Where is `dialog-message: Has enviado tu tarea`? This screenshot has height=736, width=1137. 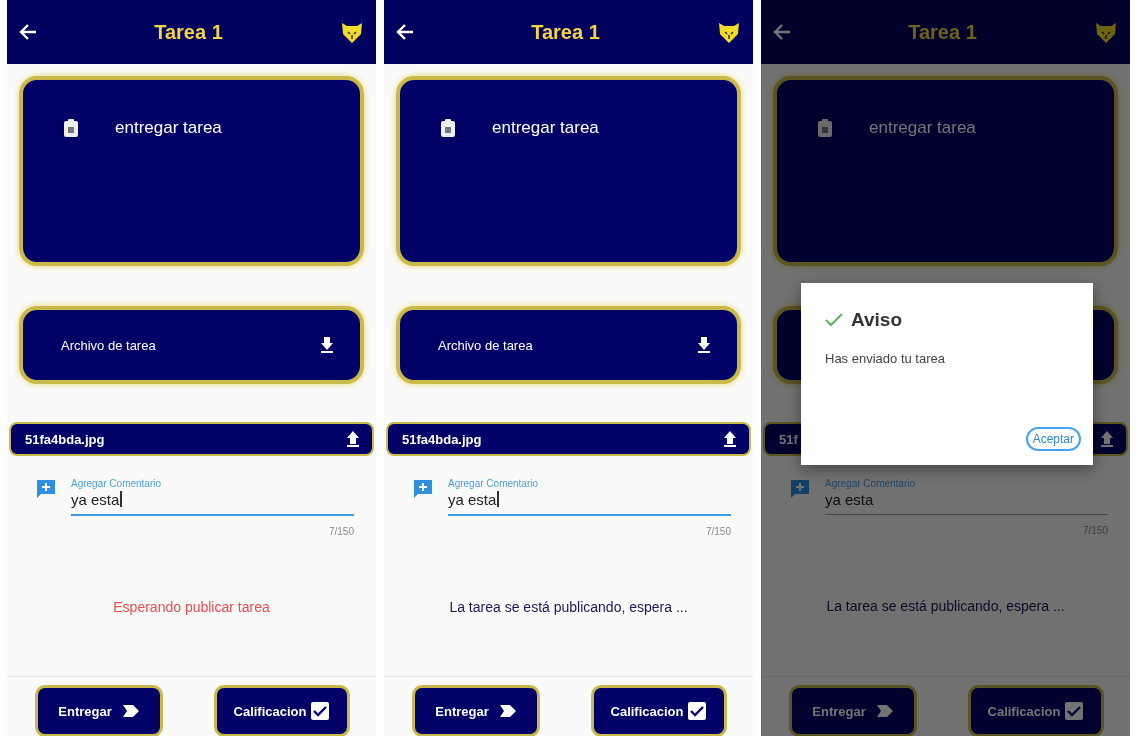 dialog-message: Has enviado tu tarea is located at coordinates (885, 358).